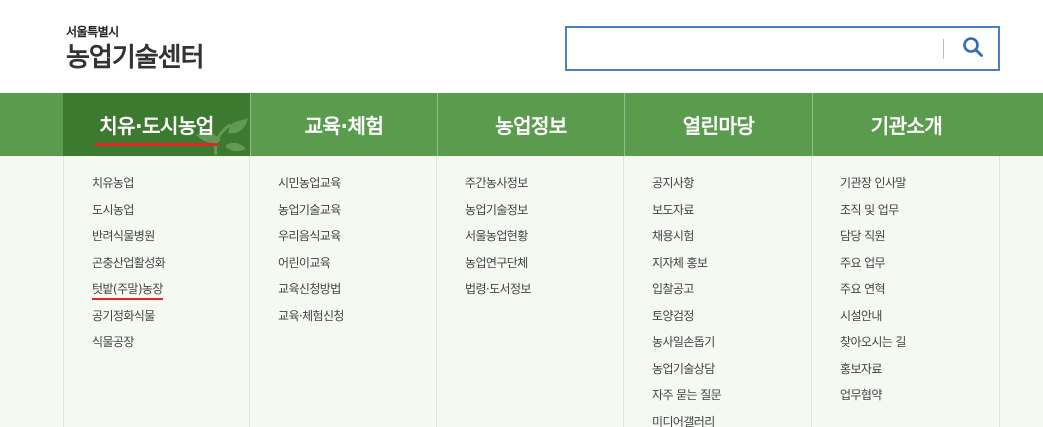 The image size is (1043, 427). What do you see at coordinates (156, 128) in the screenshot?
I see `nav-tab-label: 치유·도시농업` at bounding box center [156, 128].